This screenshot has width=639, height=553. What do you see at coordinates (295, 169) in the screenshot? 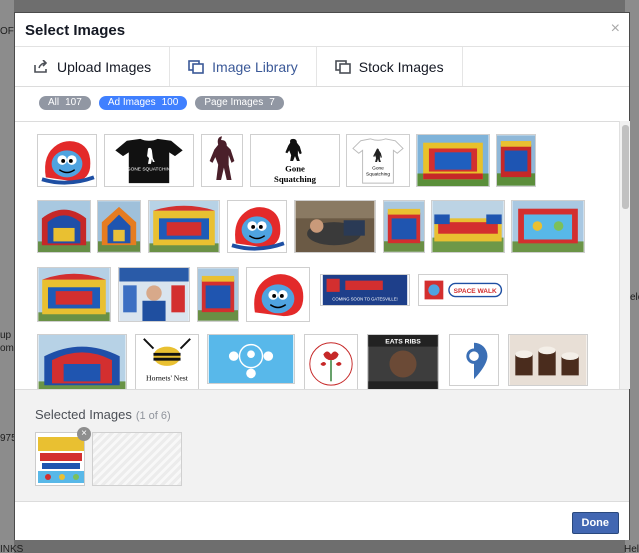
I see `thumbnail-text: Gone` at bounding box center [295, 169].